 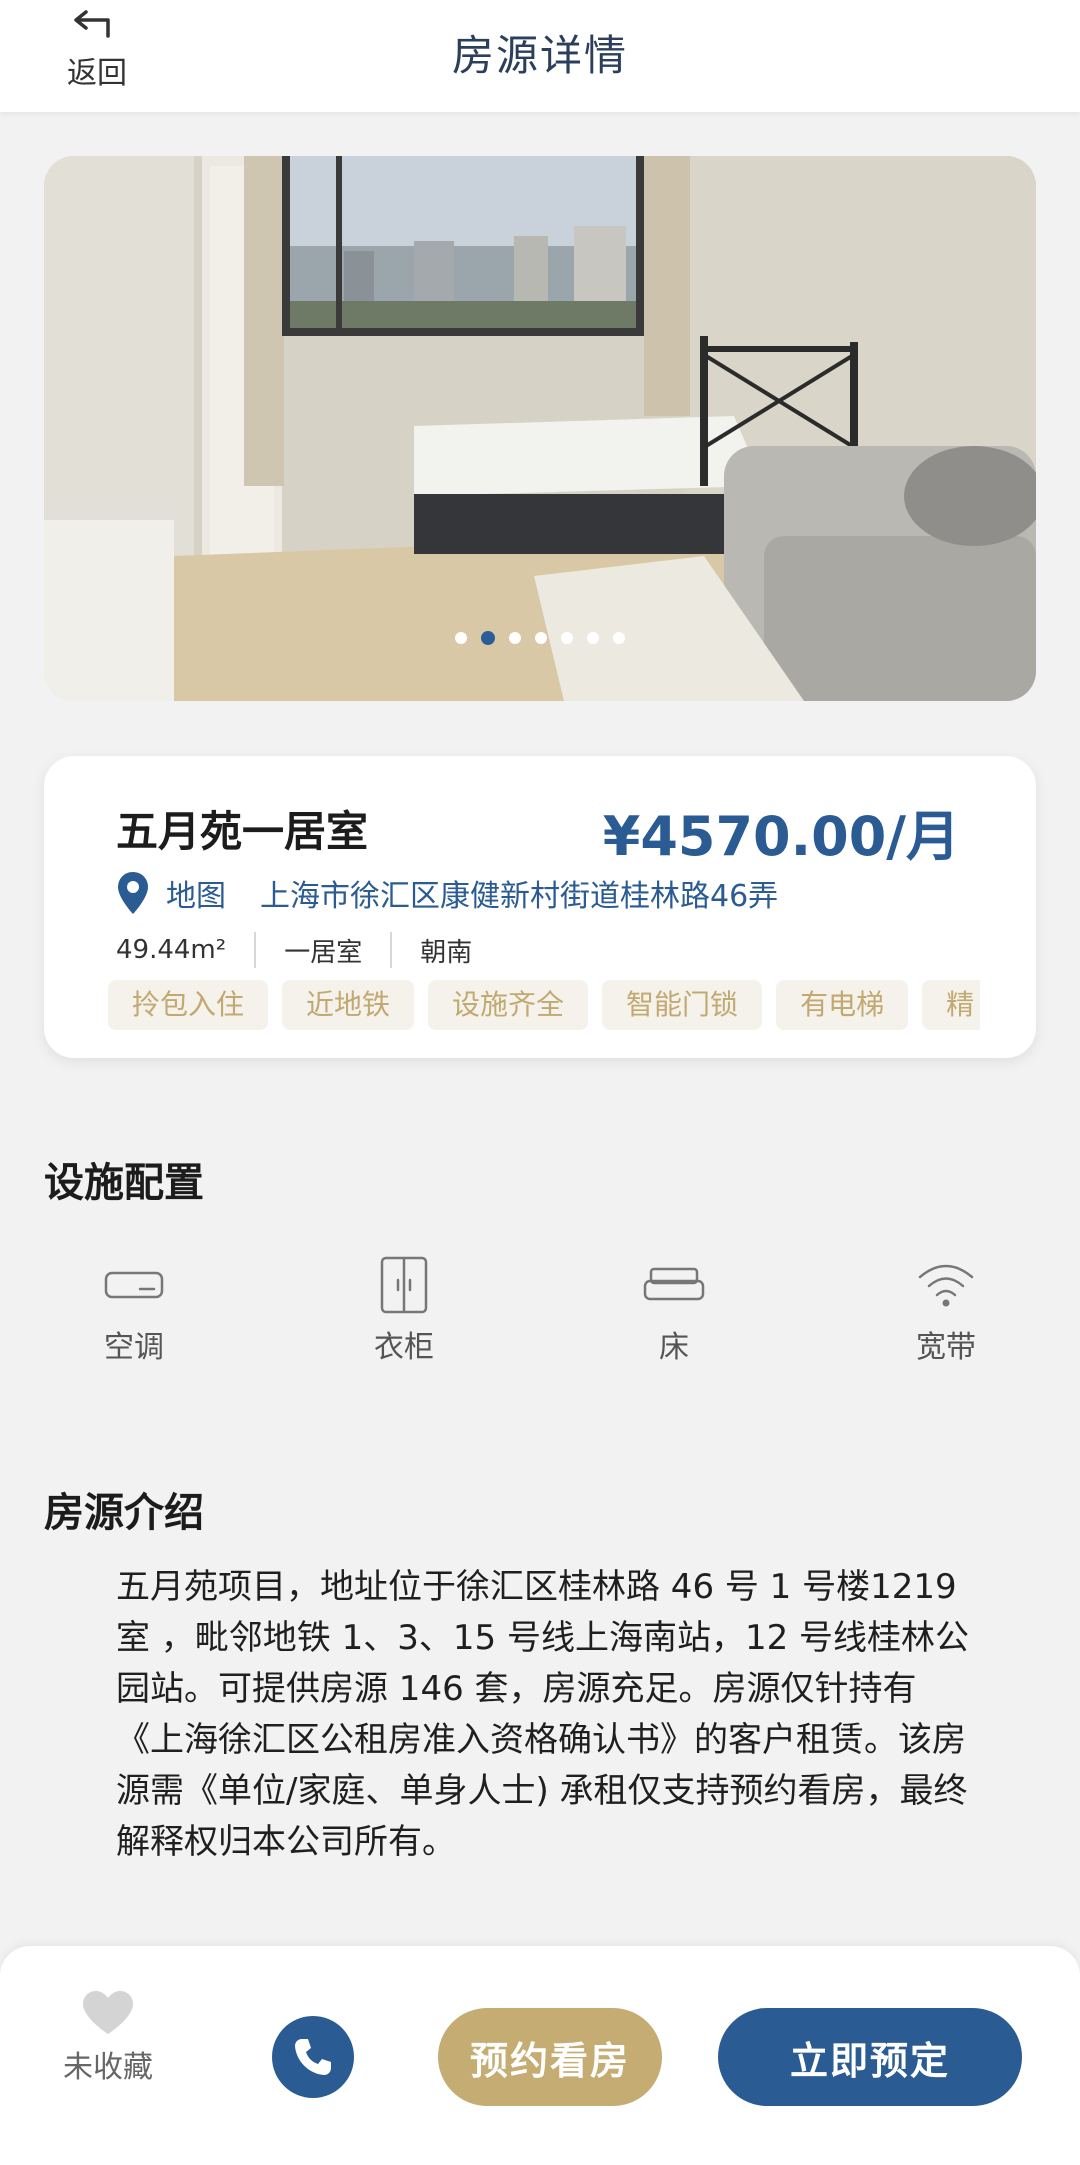 What do you see at coordinates (674, 1347) in the screenshot?
I see `facility-label: 床` at bounding box center [674, 1347].